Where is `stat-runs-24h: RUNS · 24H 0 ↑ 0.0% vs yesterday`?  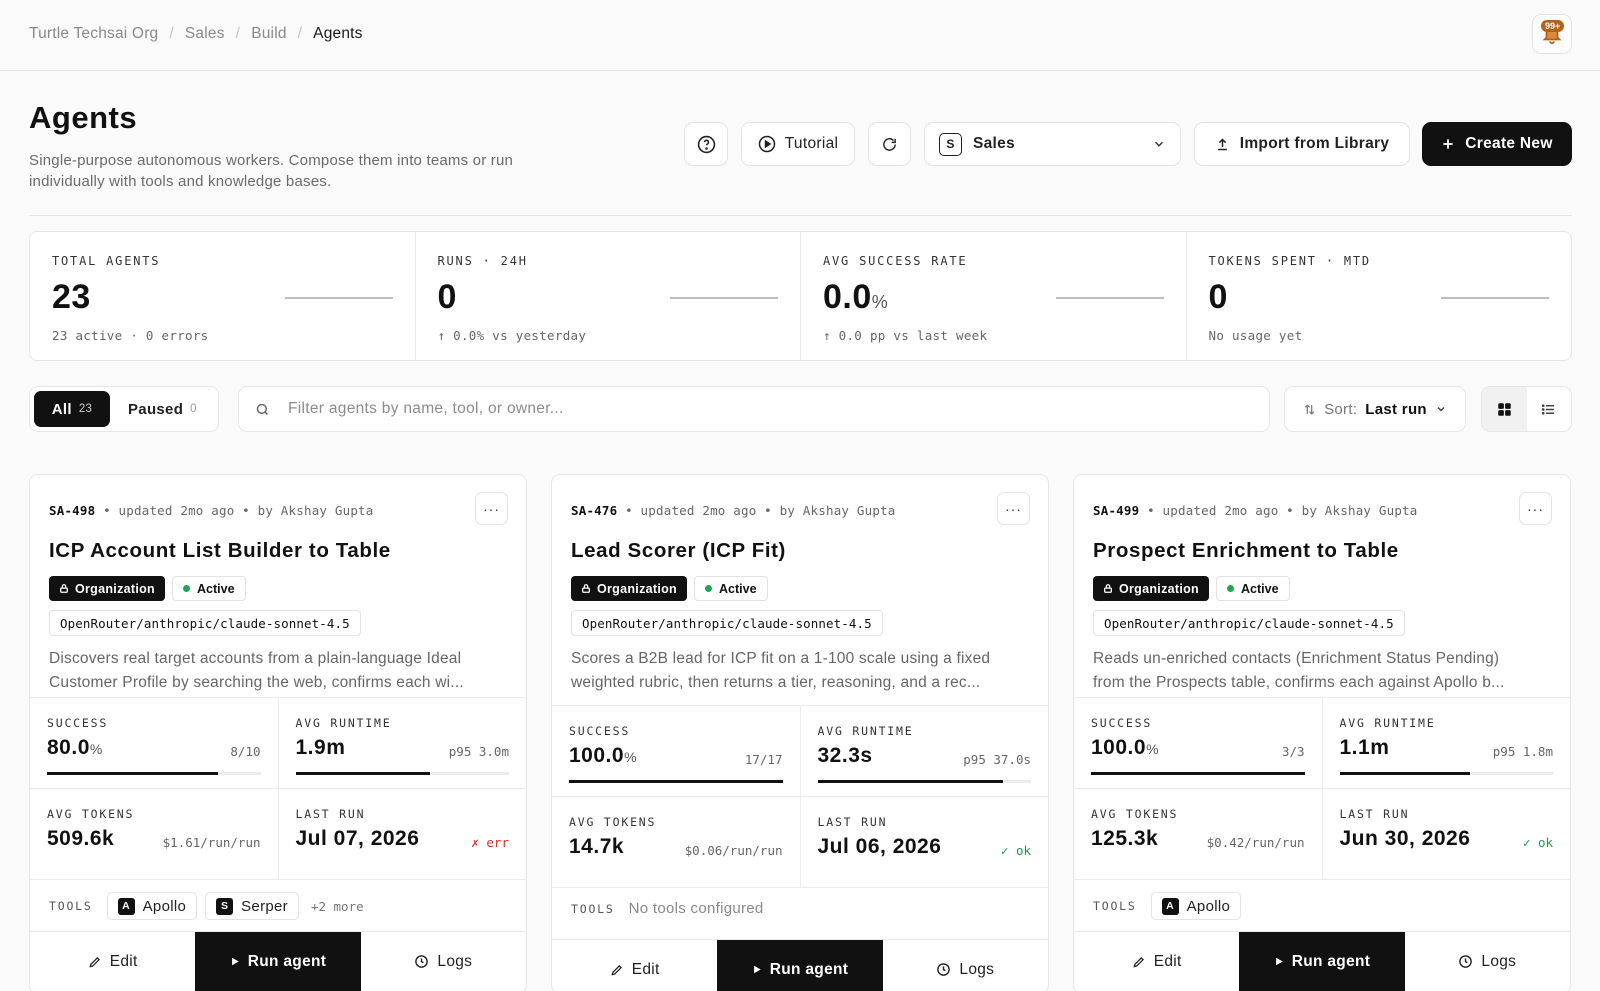
stat-runs-24h: RUNS · 24H 0 ↑ 0.0% vs yesterday is located at coordinates (608, 296).